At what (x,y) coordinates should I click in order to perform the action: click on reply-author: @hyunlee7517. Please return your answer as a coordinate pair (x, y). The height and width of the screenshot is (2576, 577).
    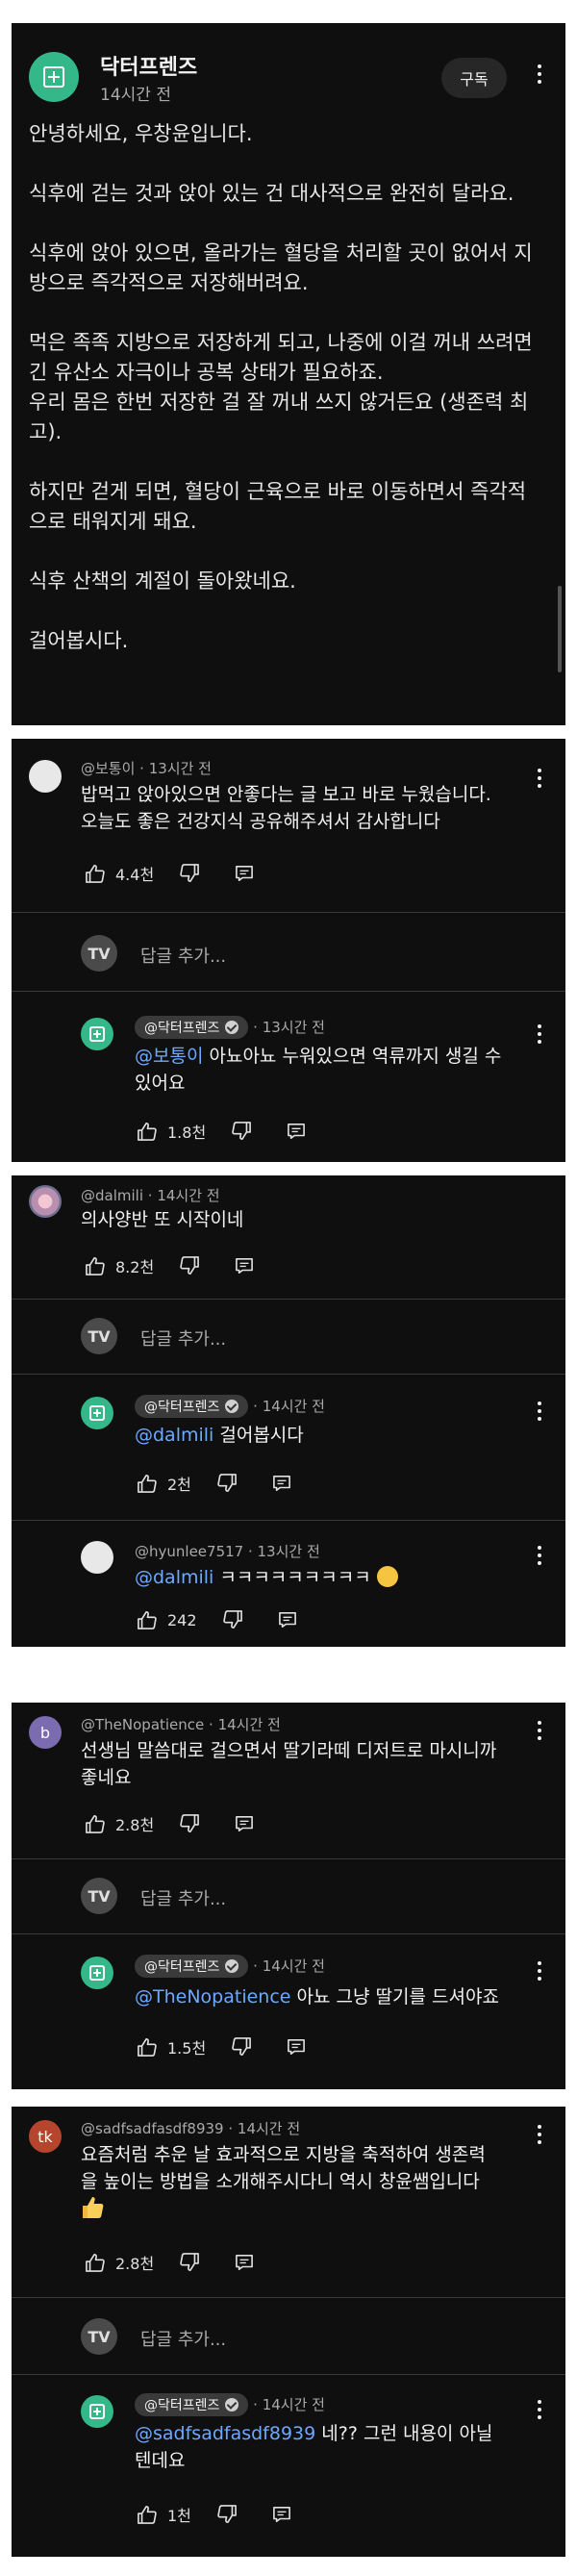
    Looking at the image, I should click on (189, 1551).